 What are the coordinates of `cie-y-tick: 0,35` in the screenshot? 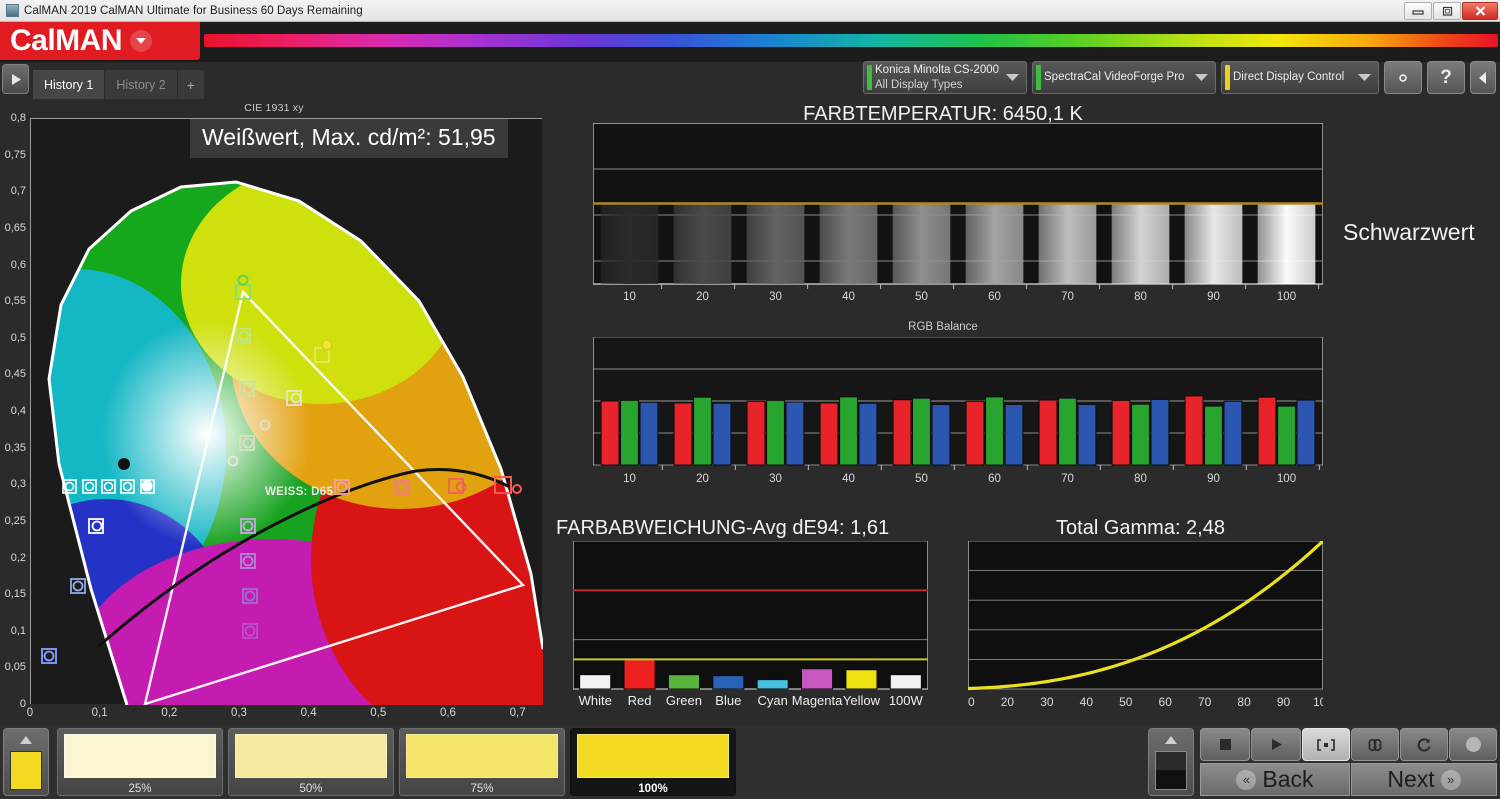 It's located at (15, 447).